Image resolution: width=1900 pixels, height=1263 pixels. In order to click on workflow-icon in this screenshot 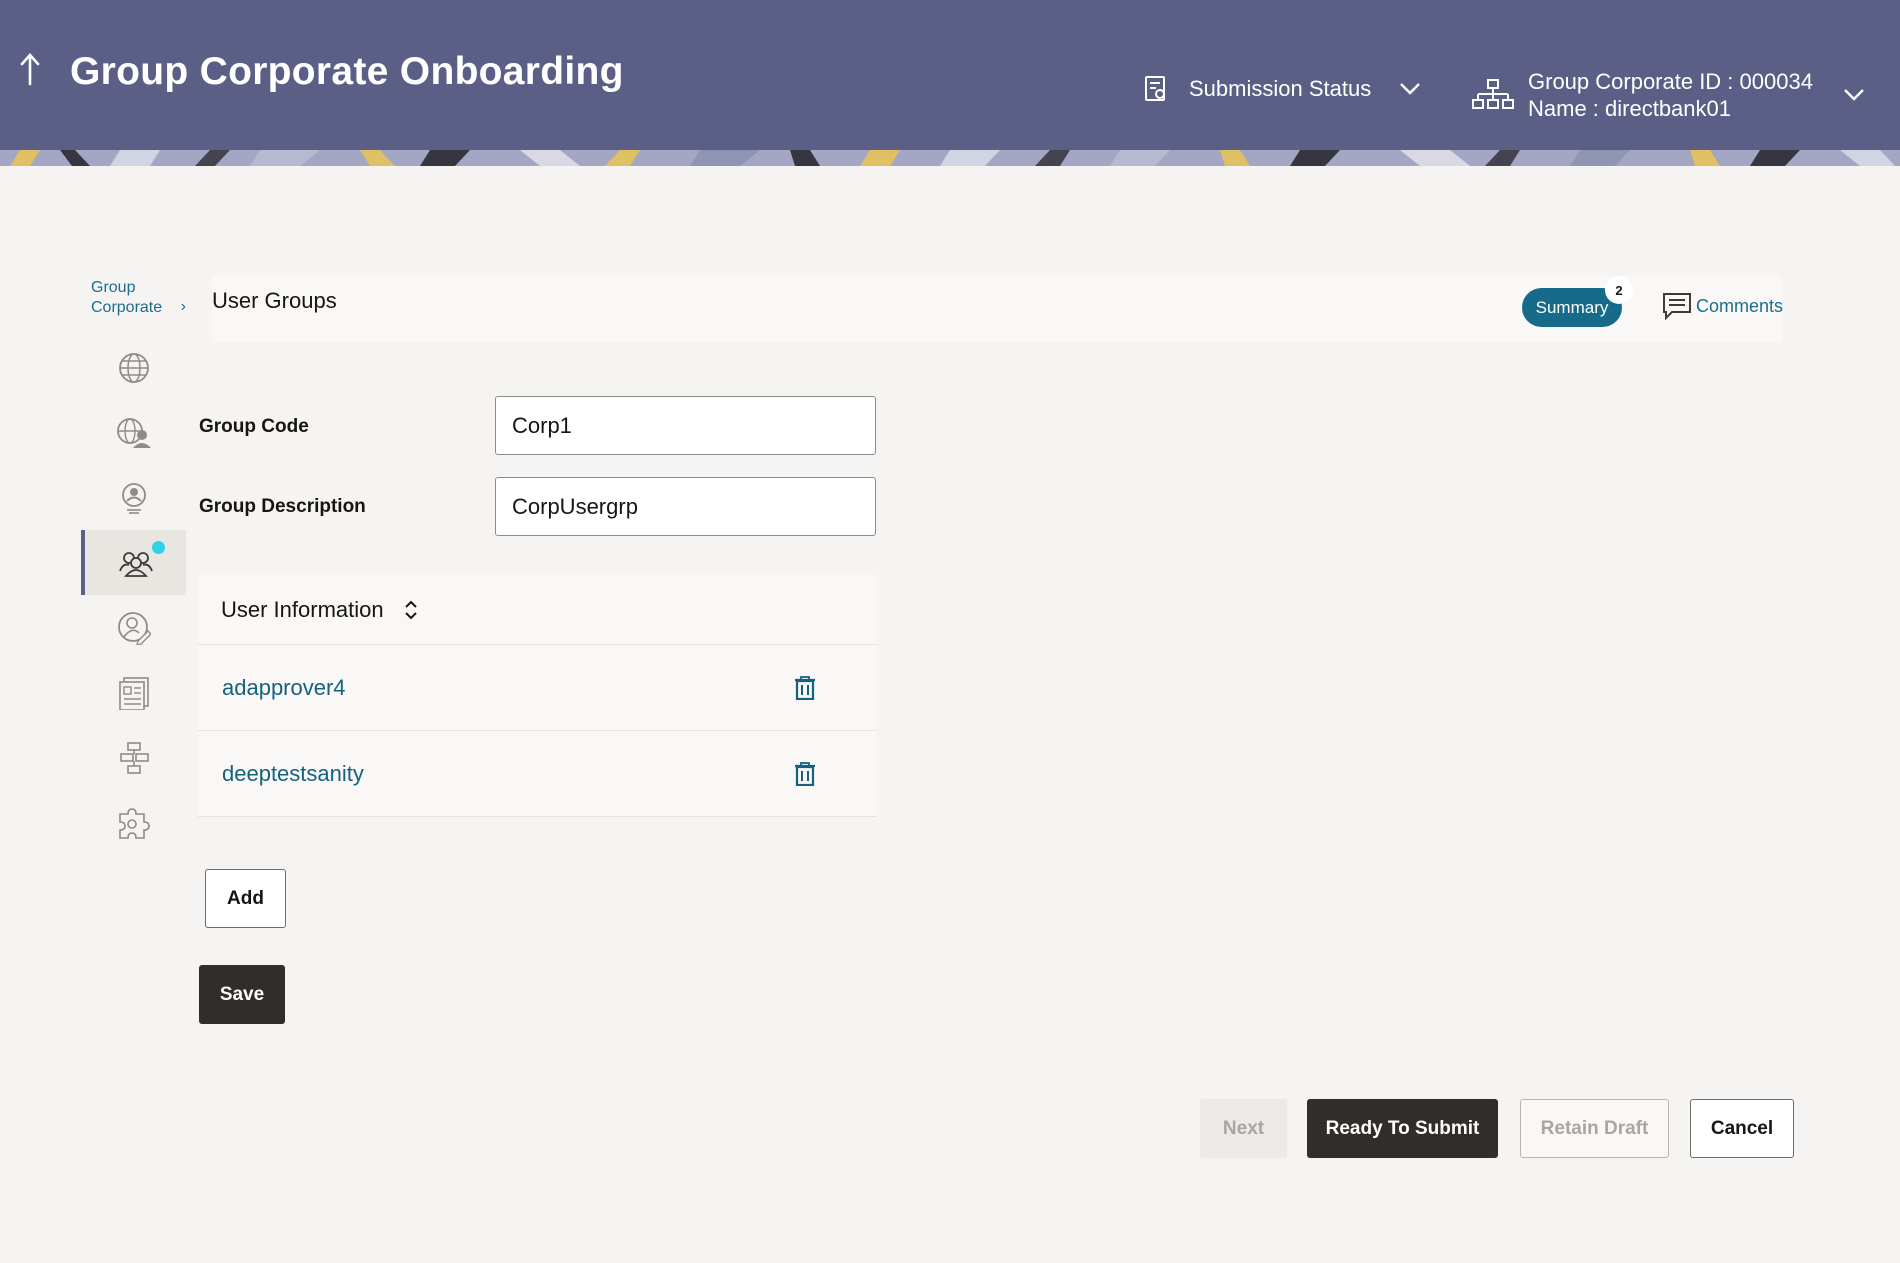, I will do `click(134, 757)`.